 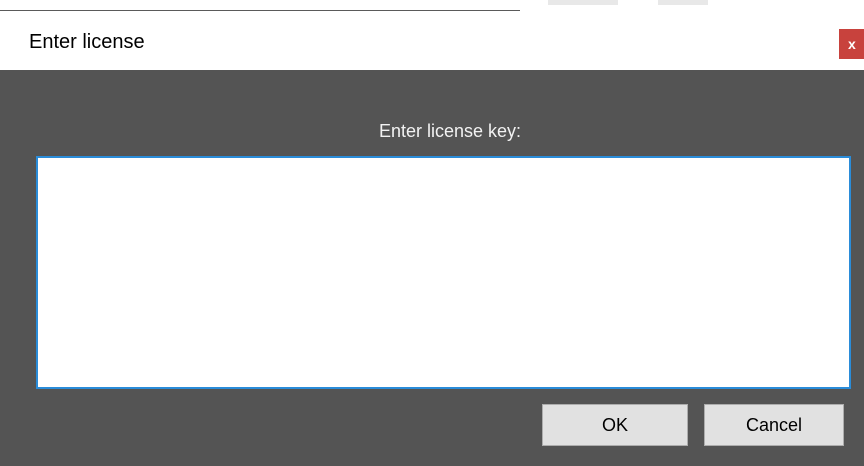 I want to click on background-divider, so click(x=260, y=10).